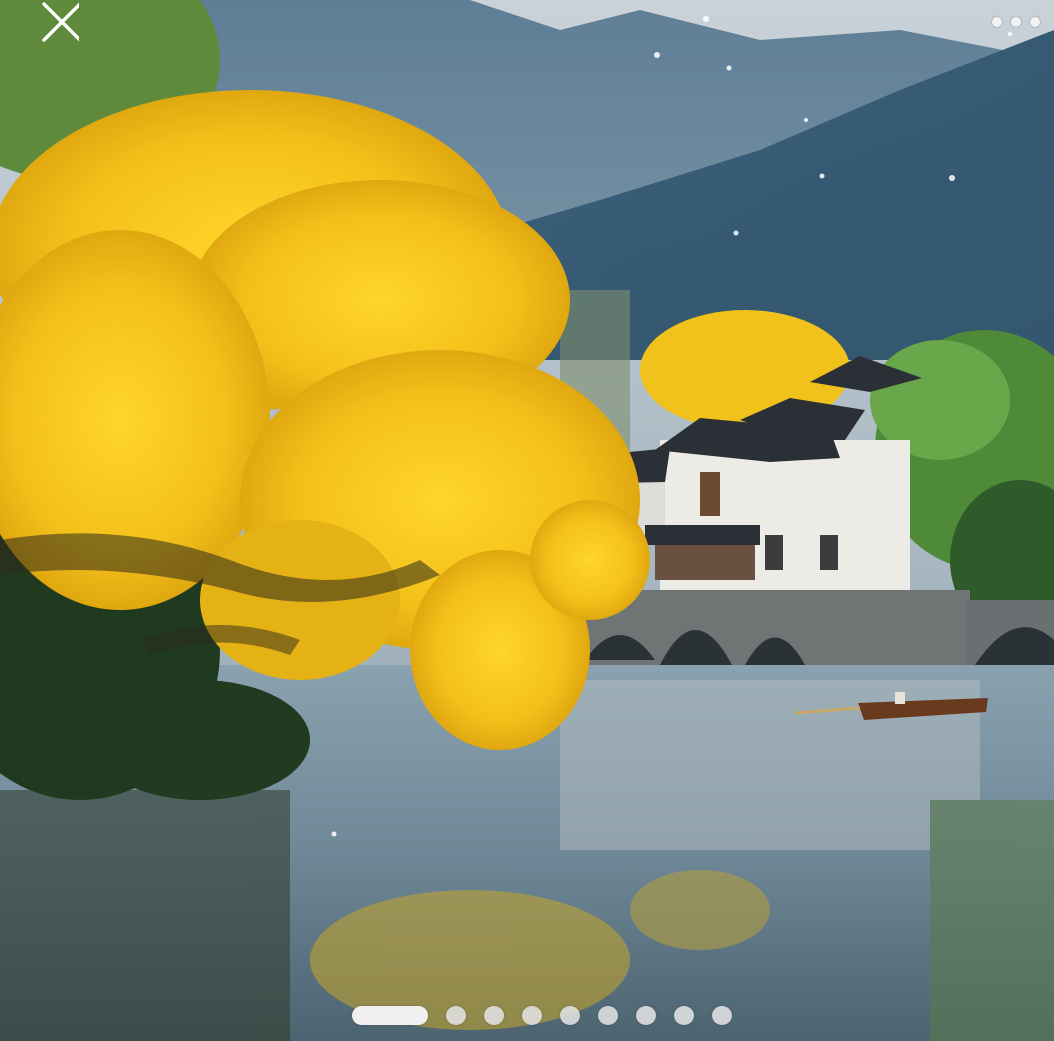  I want to click on close-button, so click(57, 22).